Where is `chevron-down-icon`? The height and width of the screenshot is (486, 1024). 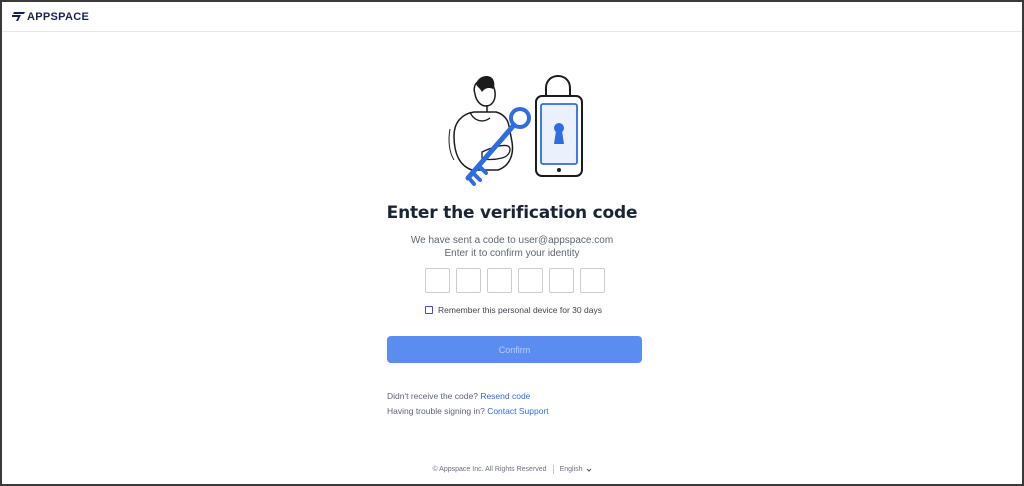 chevron-down-icon is located at coordinates (588, 470).